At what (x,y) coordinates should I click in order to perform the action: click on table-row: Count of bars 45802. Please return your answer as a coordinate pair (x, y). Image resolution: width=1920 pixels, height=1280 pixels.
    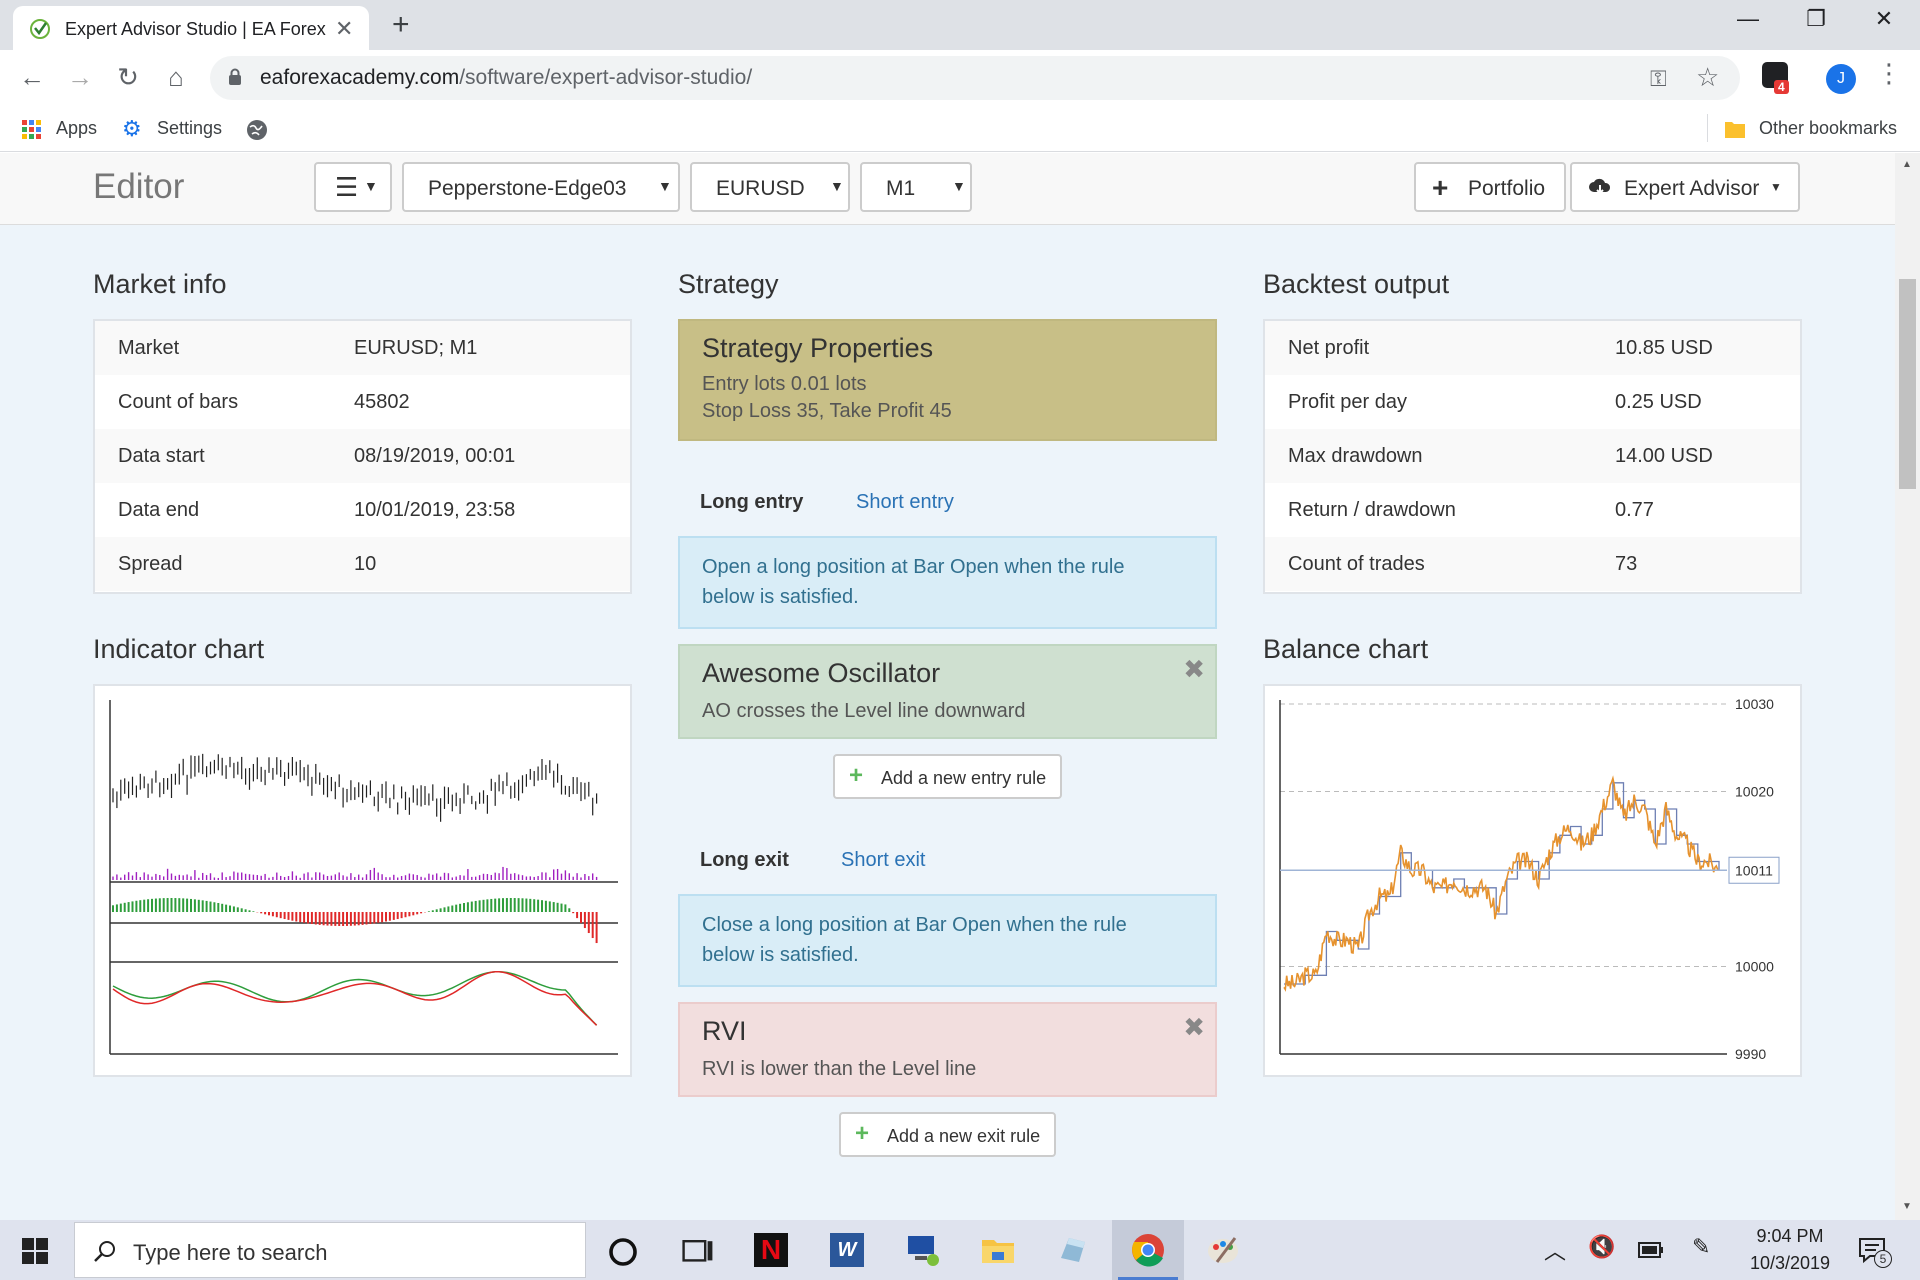
    Looking at the image, I should click on (362, 402).